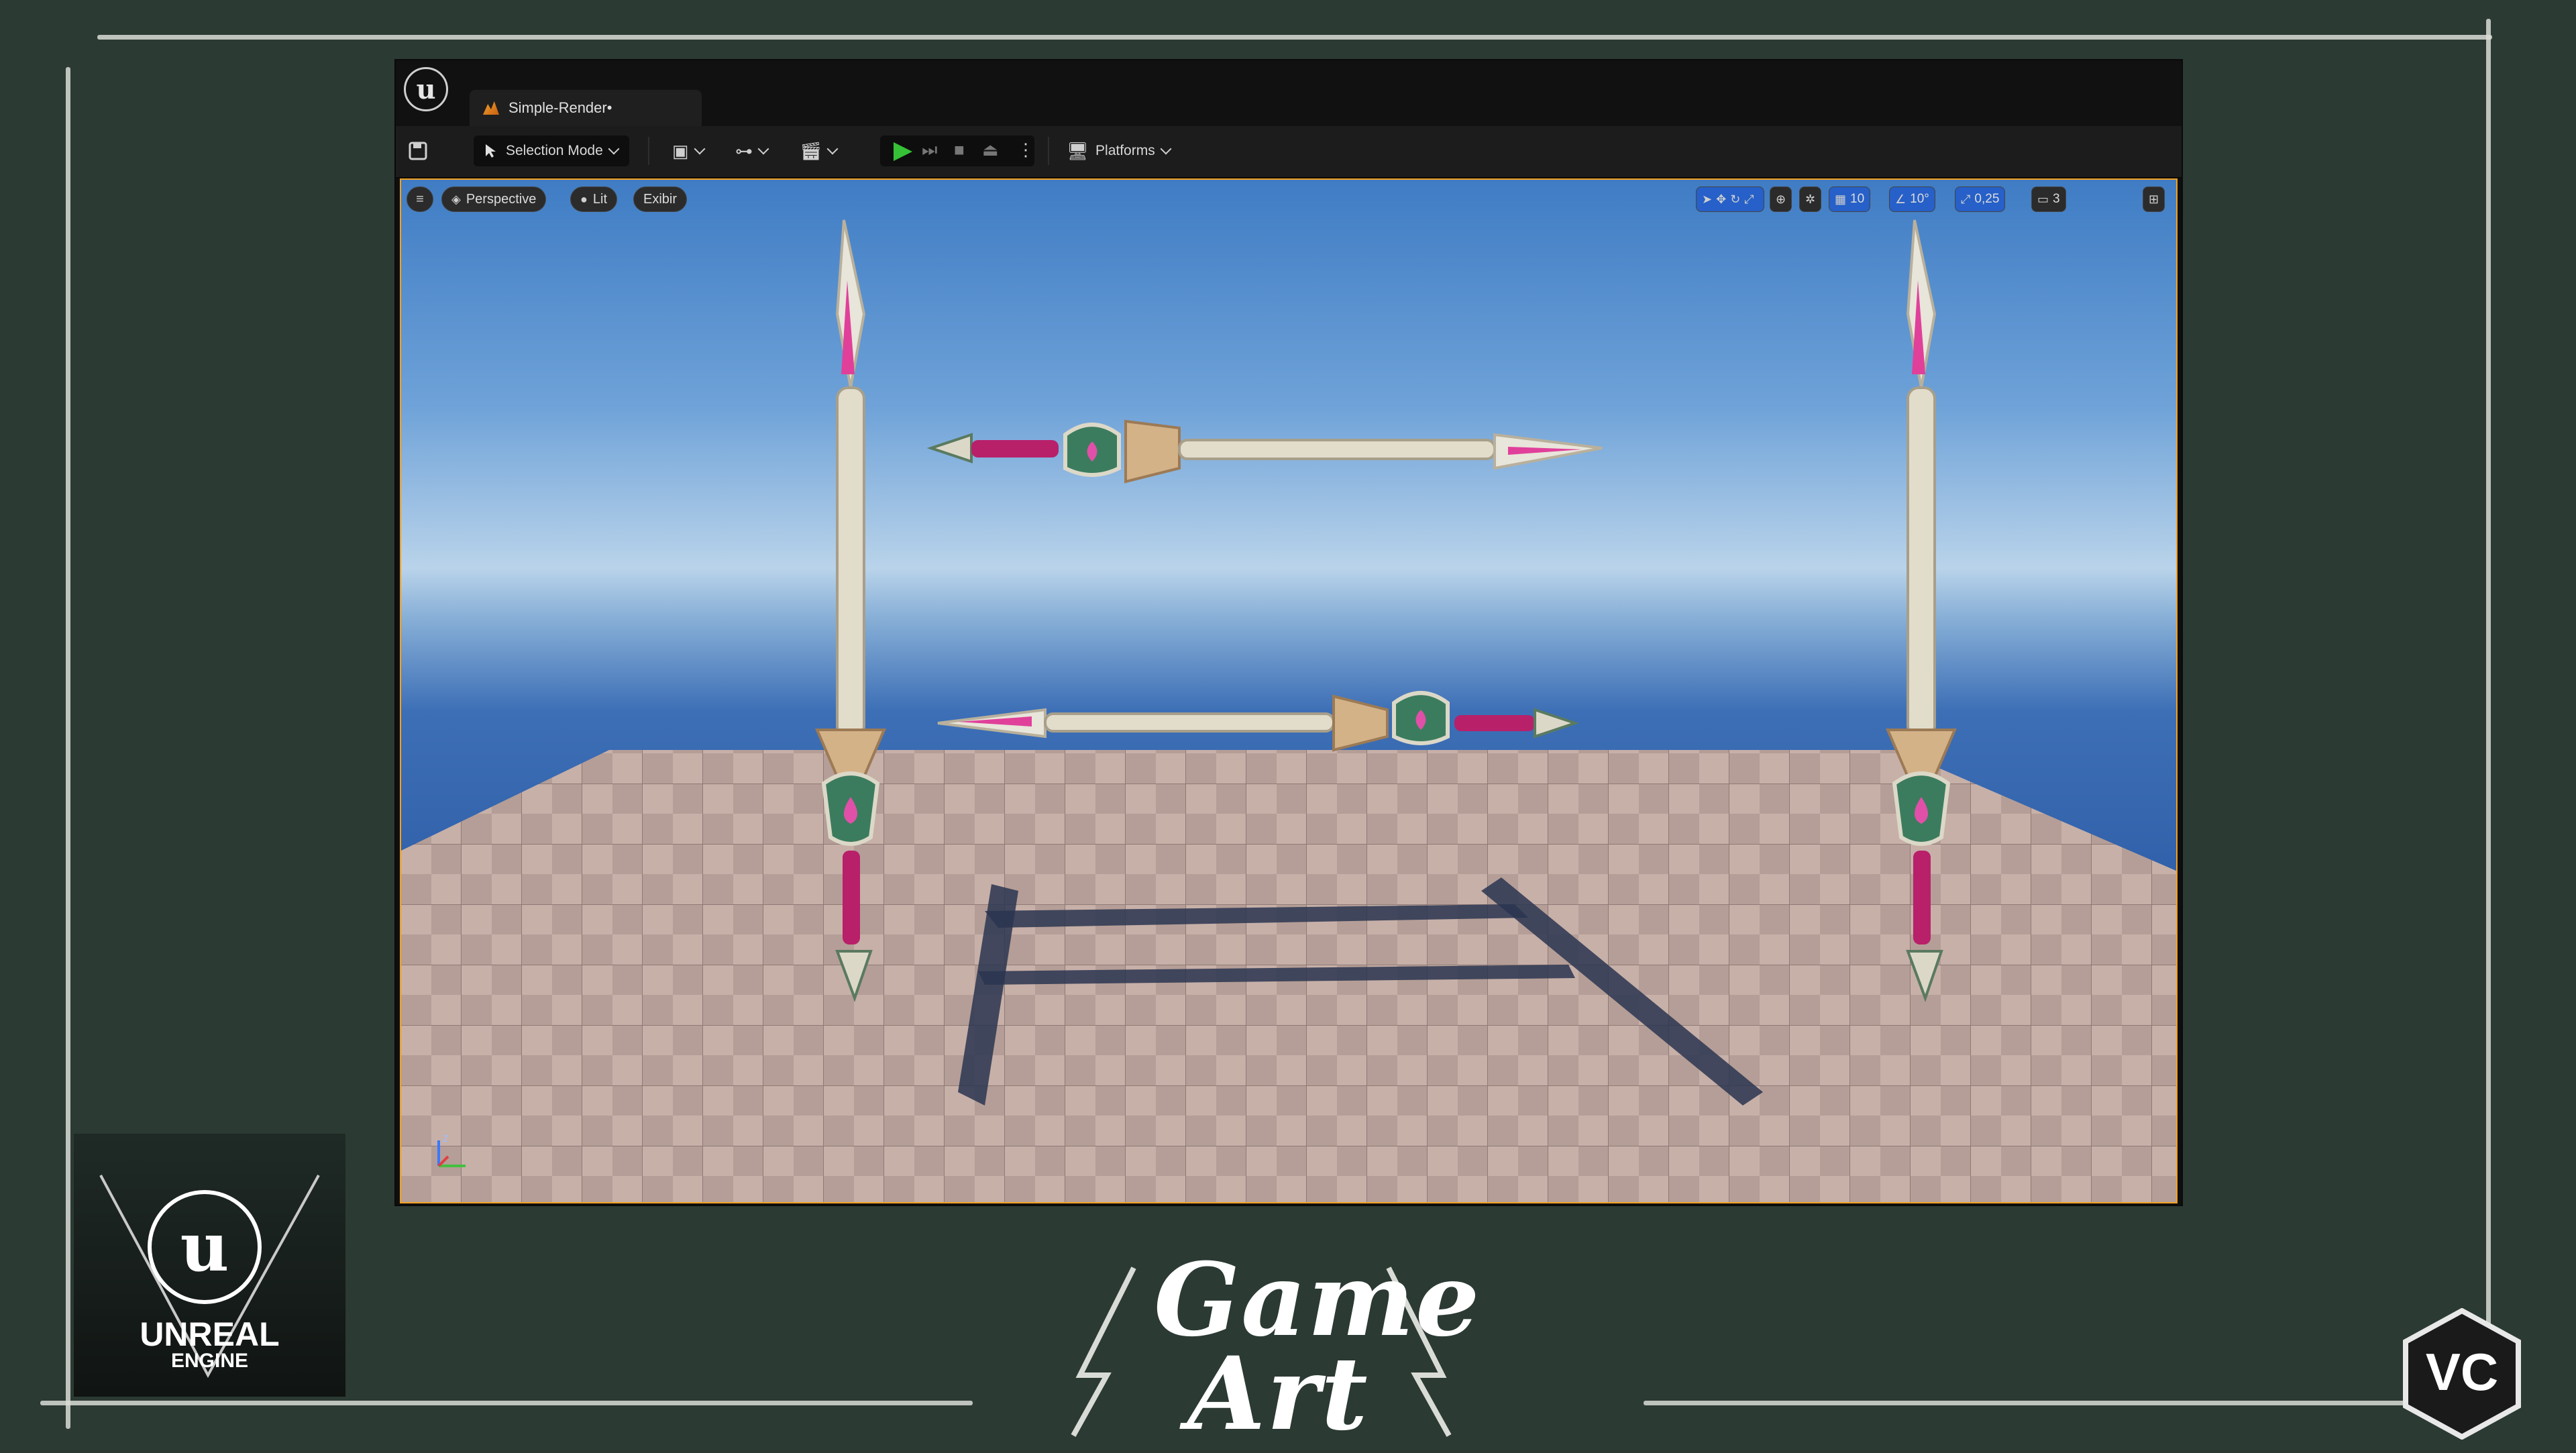 The height and width of the screenshot is (1453, 2576). Describe the element at coordinates (1749, 199) in the screenshot. I see `scale-tool-icon: ⤢` at that location.